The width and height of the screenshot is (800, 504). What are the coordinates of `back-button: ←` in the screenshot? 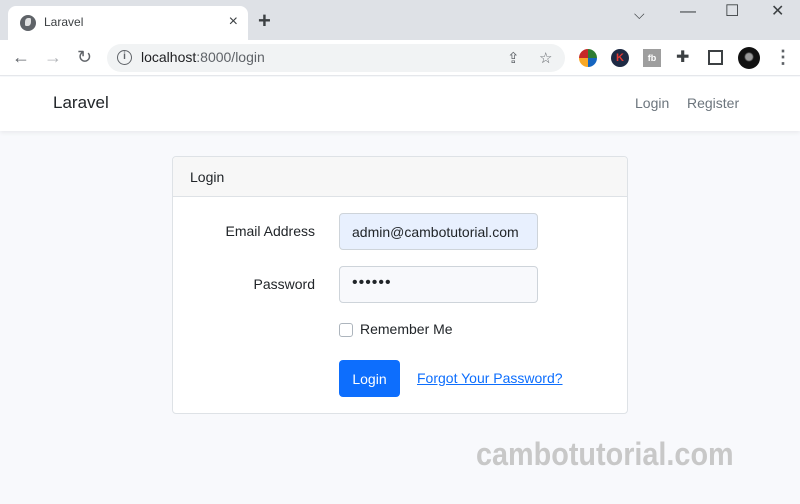 It's located at (21, 57).